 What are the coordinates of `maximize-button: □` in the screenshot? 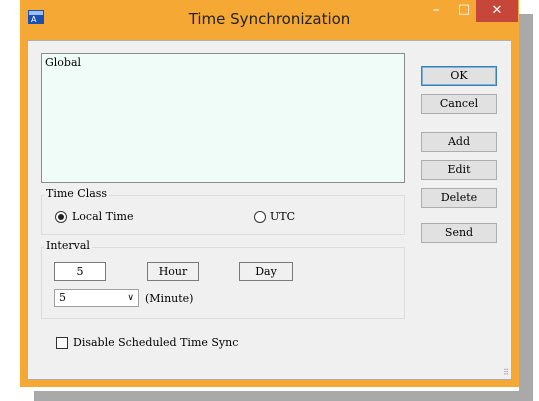 It's located at (464, 11).